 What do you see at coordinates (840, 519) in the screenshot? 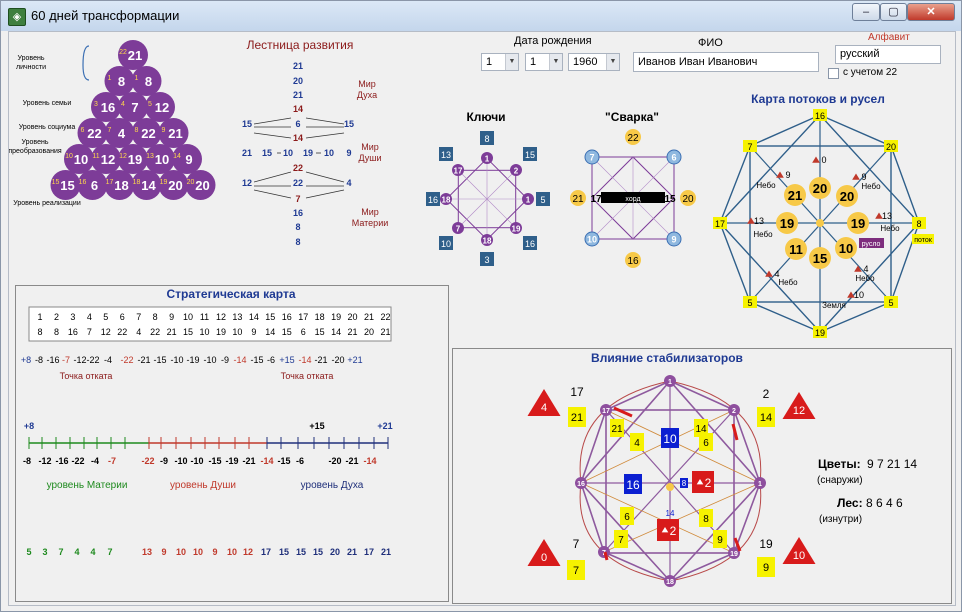
I see `forest-note: (изнутри)` at bounding box center [840, 519].